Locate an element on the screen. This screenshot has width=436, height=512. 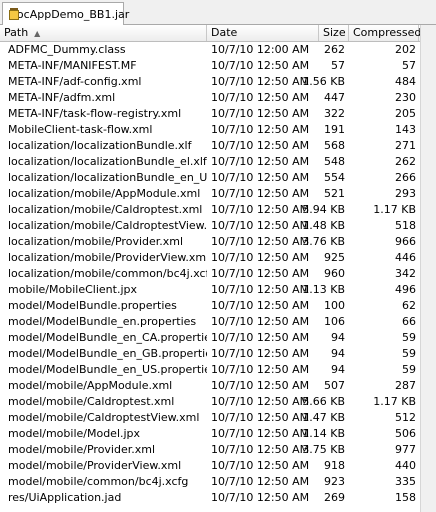
cell-size: 3.75 KB is located at coordinates (323, 449).